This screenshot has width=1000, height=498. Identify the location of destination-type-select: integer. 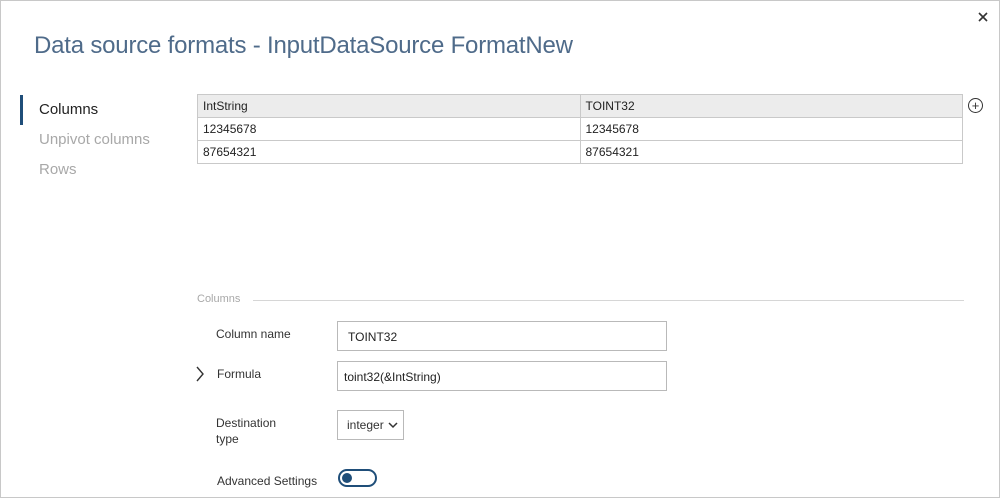
(370, 425).